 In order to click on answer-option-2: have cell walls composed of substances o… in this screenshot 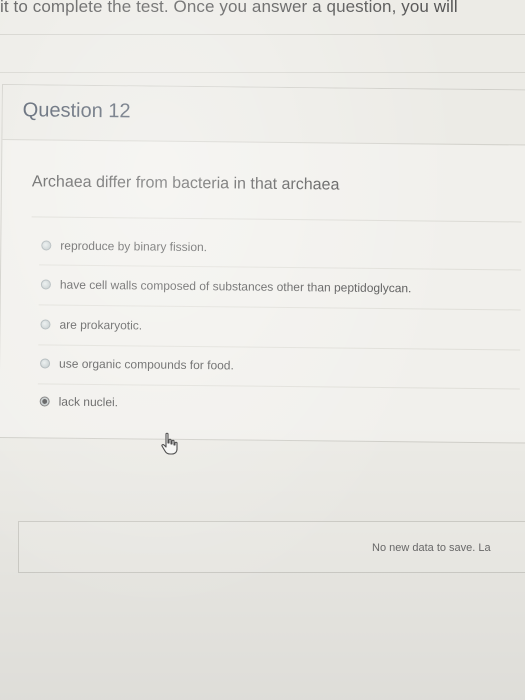, I will do `click(280, 286)`.